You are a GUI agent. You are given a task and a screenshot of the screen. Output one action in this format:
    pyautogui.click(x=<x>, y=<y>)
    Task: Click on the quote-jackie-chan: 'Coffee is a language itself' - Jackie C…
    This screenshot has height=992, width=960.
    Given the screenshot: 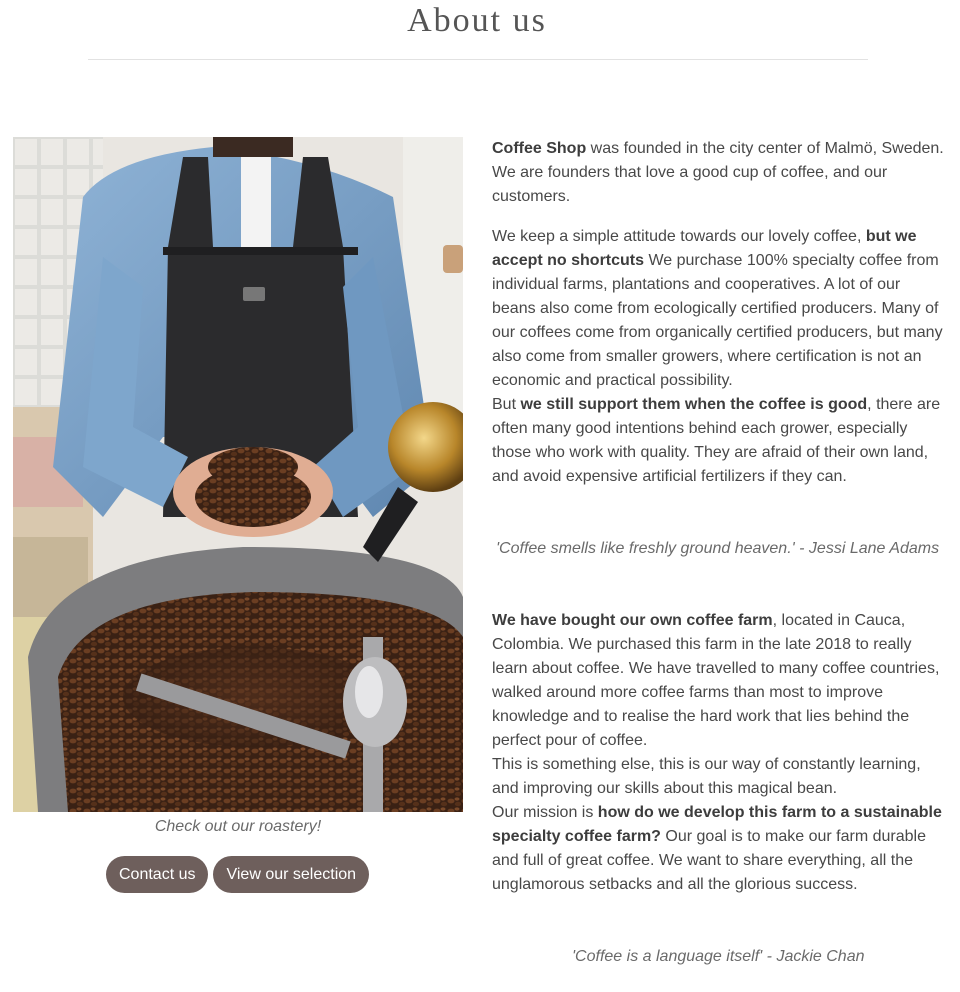 What is the action you would take?
    pyautogui.click(x=718, y=956)
    